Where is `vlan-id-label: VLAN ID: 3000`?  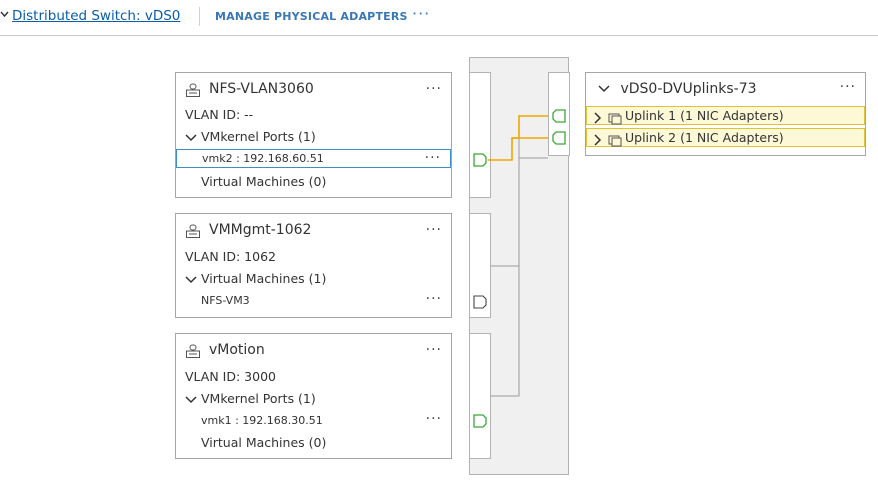
vlan-id-label: VLAN ID: 3000 is located at coordinates (230, 376).